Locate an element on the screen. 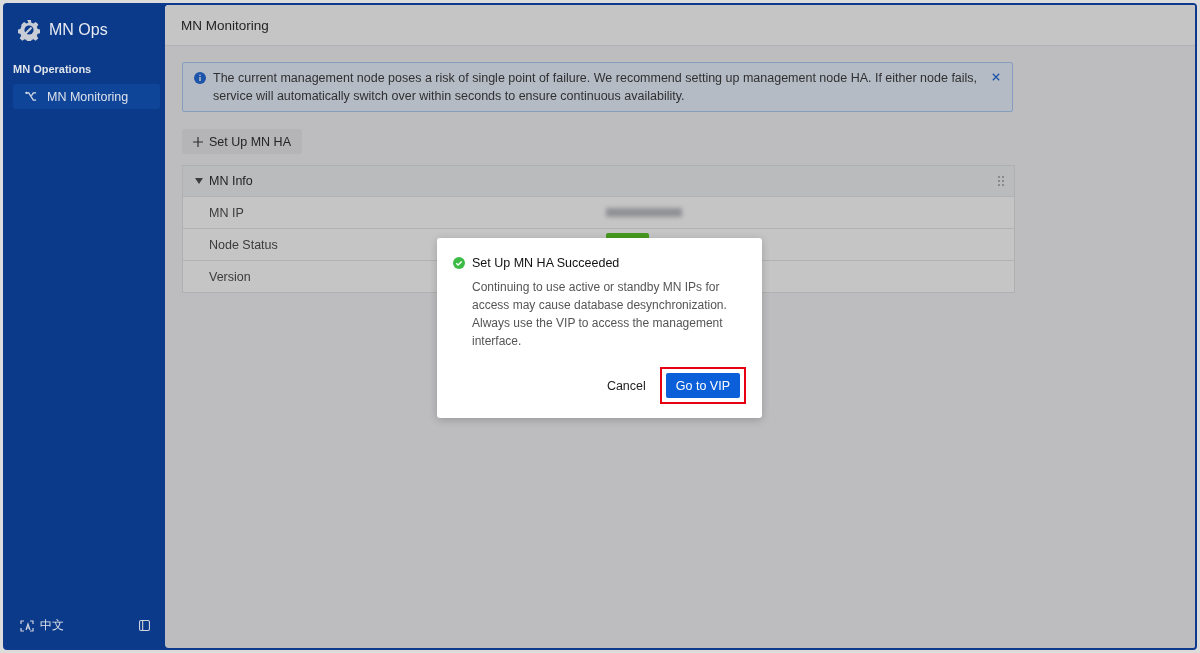 The width and height of the screenshot is (1200, 653). app-title: MN Ops is located at coordinates (78, 30).